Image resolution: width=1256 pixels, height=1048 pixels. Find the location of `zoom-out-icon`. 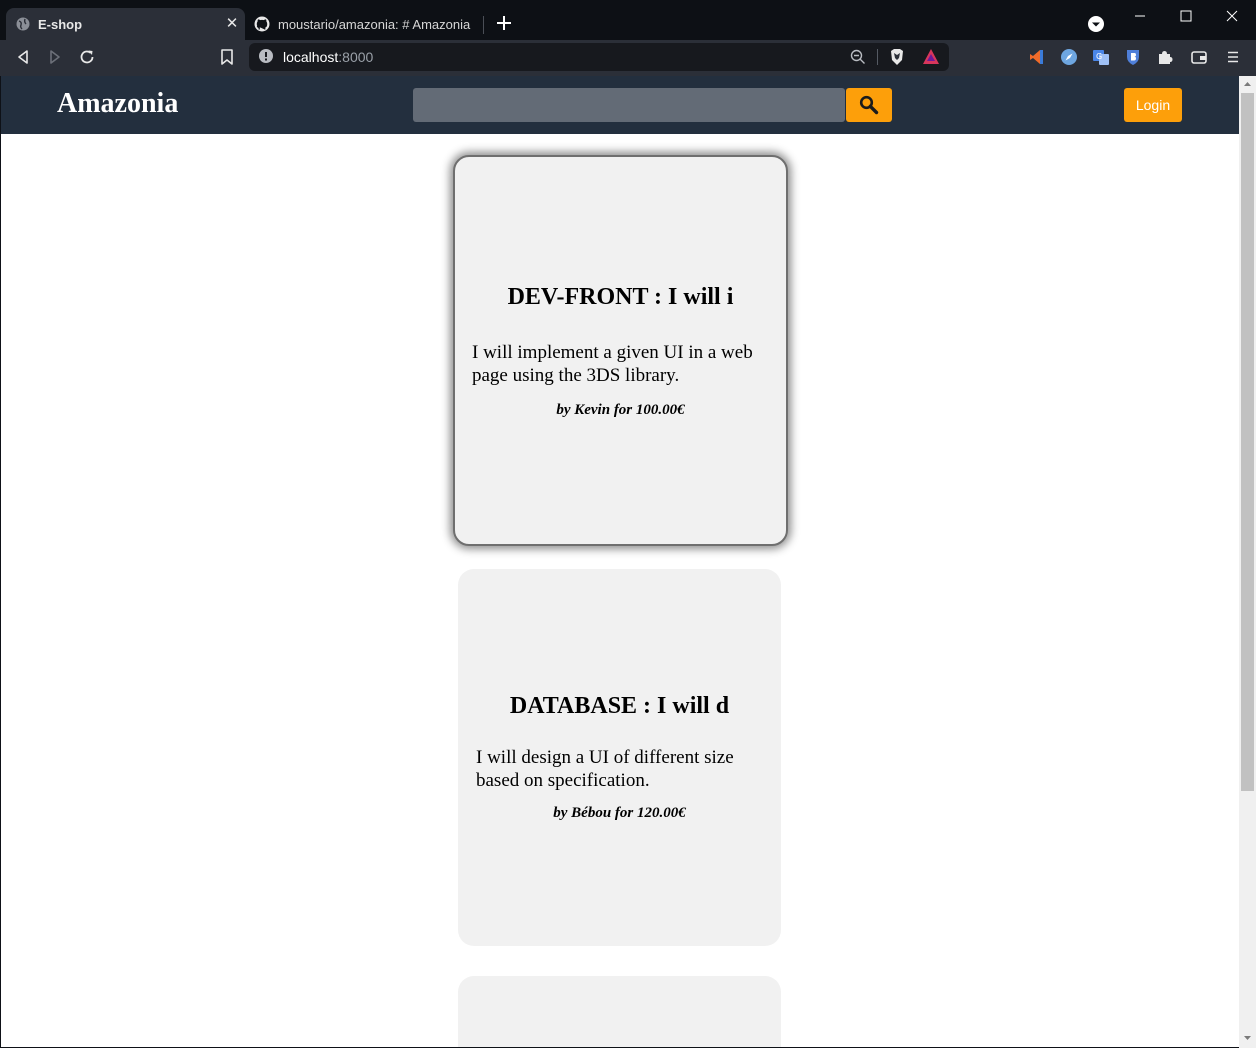

zoom-out-icon is located at coordinates (858, 57).